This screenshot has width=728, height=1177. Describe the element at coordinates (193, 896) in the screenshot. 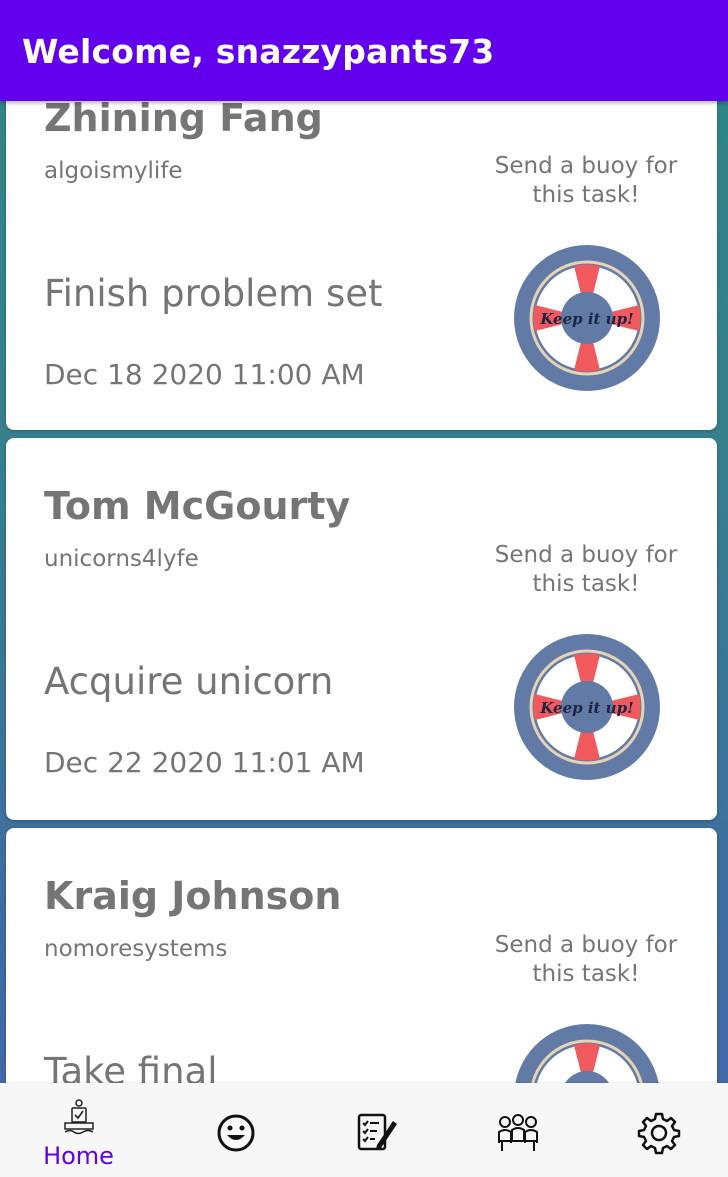

I see `friend-name: Kraig Johnson` at that location.